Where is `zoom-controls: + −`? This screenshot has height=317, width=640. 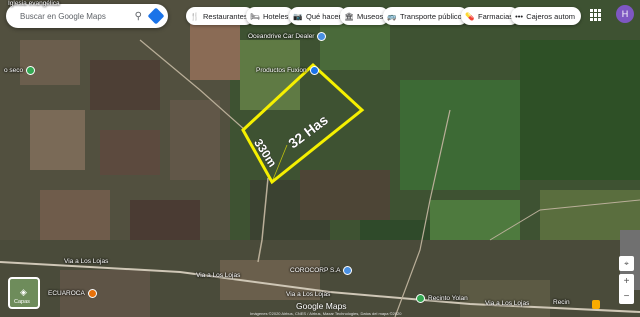 zoom-controls: + − is located at coordinates (626, 289).